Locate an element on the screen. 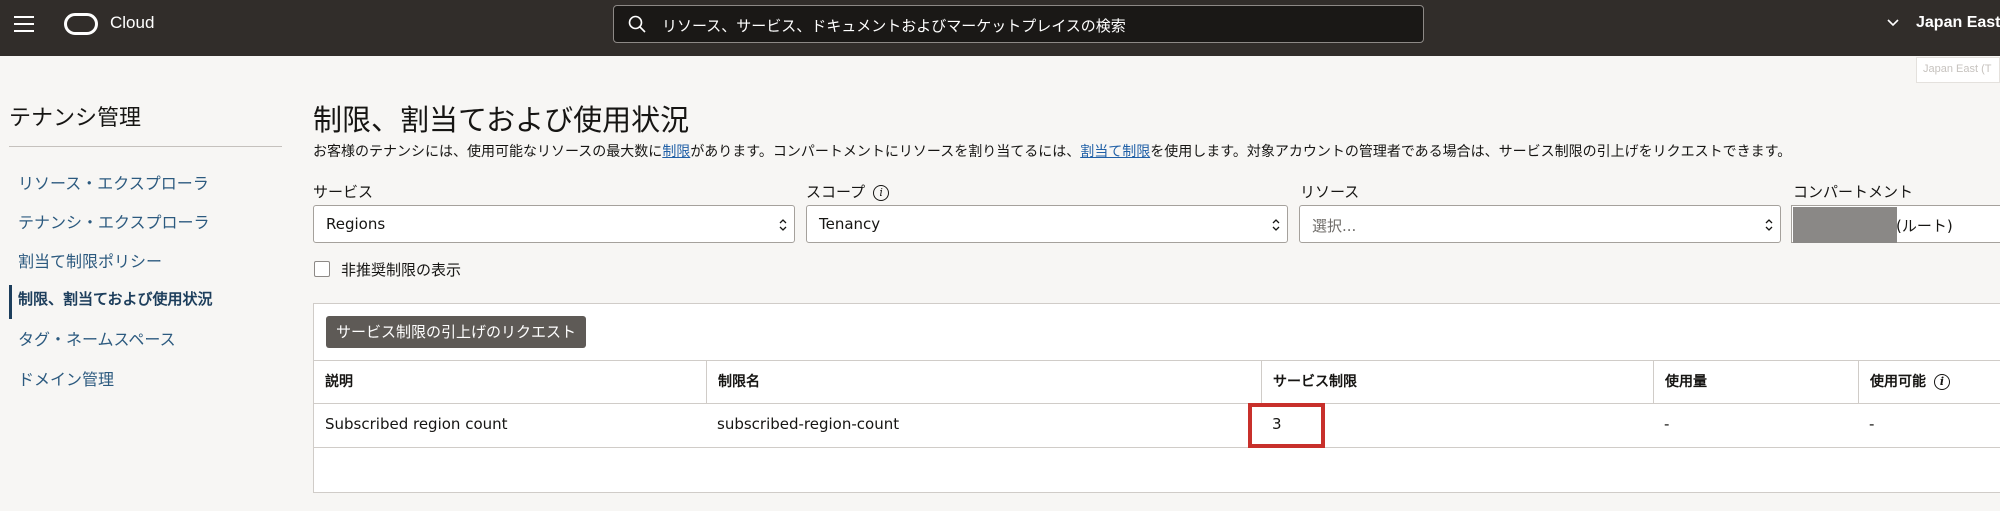  scope-value: Tenancy is located at coordinates (850, 224).